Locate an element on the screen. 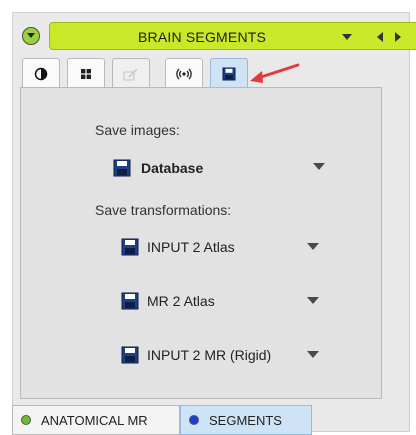 This screenshot has height=435, width=416. header: BRAIN SEGMENTS is located at coordinates (214, 35).